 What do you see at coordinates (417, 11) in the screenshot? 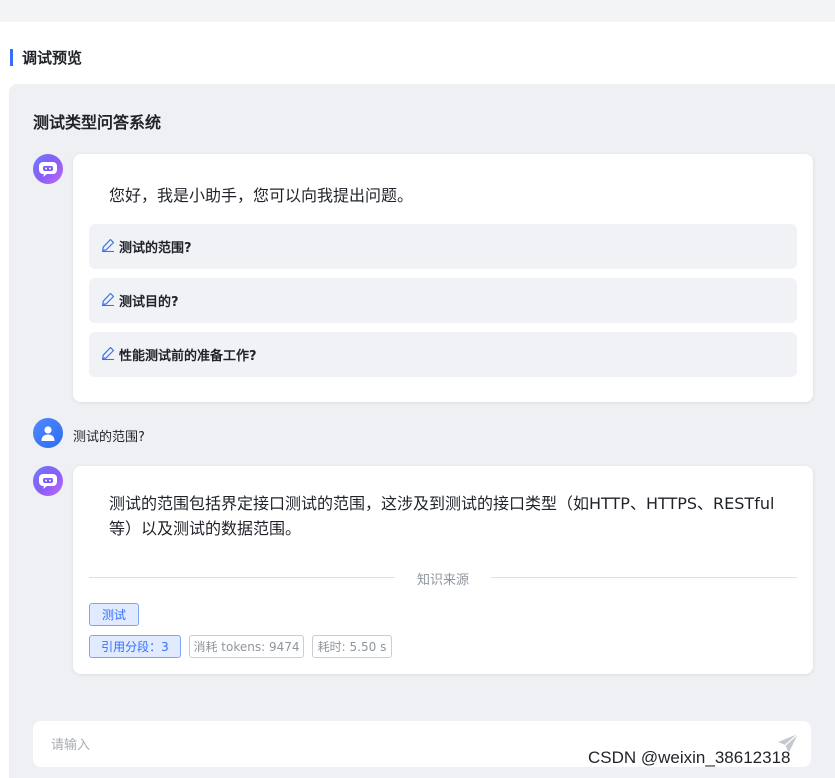
I see `top-band` at bounding box center [417, 11].